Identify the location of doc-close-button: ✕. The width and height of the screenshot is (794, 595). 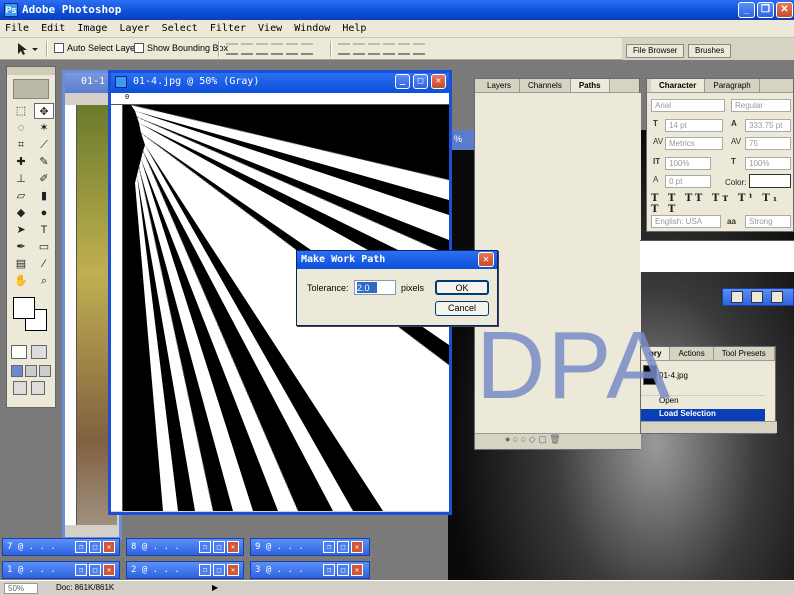
(438, 81).